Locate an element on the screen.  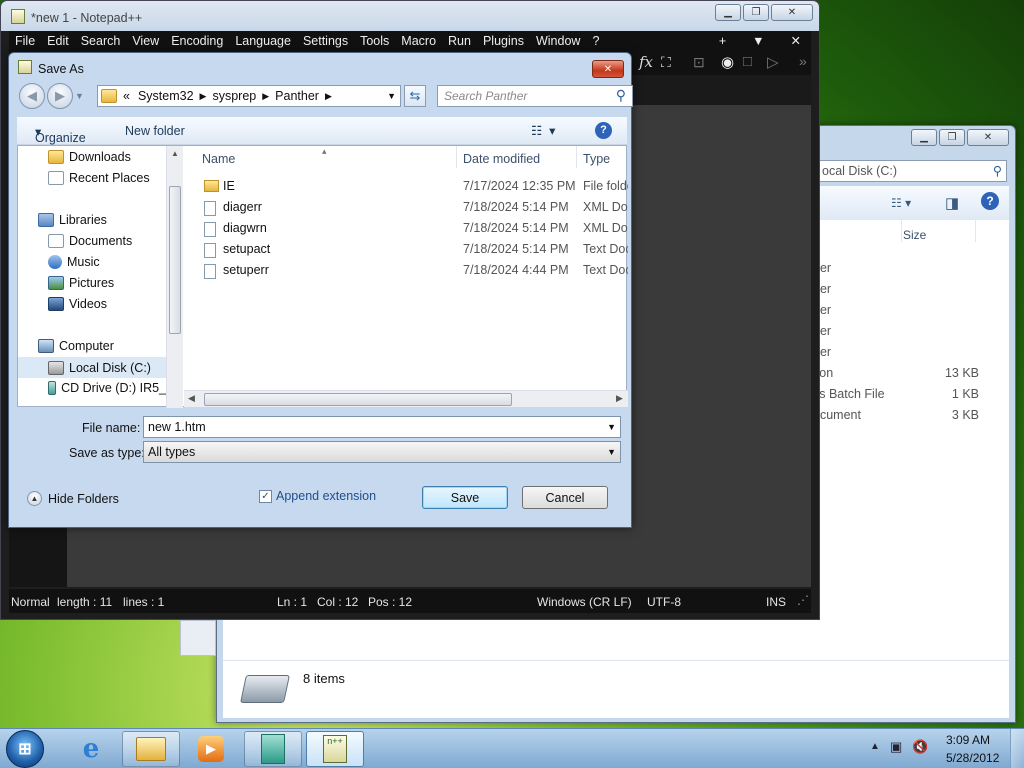
monitor-icon: ⊡ is located at coordinates (699, 62).